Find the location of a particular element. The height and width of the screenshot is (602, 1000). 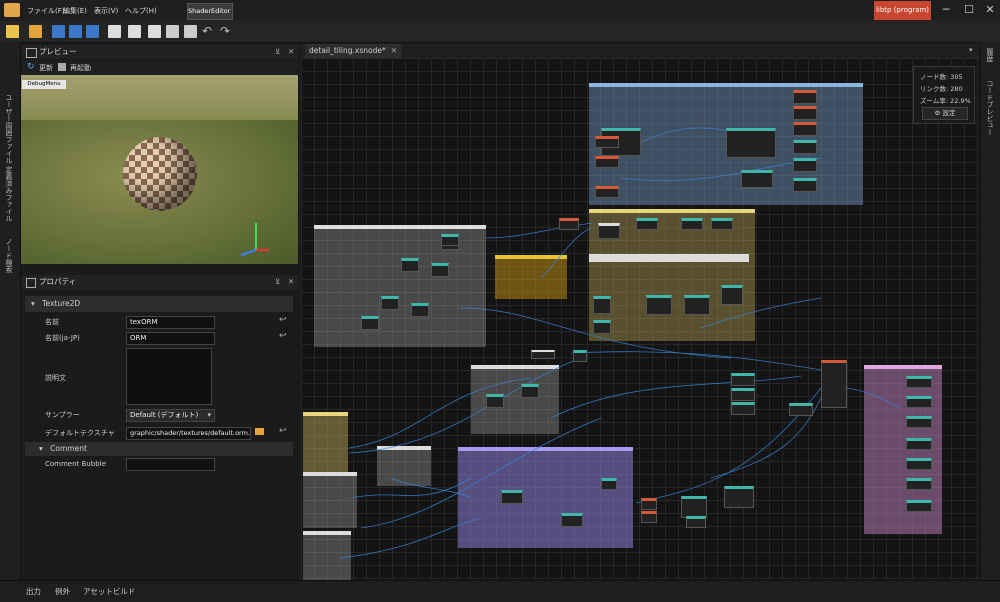

output-tab: 出力 is located at coordinates (33, 591).